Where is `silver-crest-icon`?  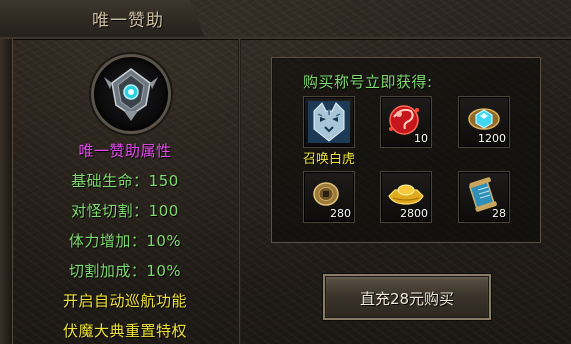 silver-crest-icon is located at coordinates (131, 94).